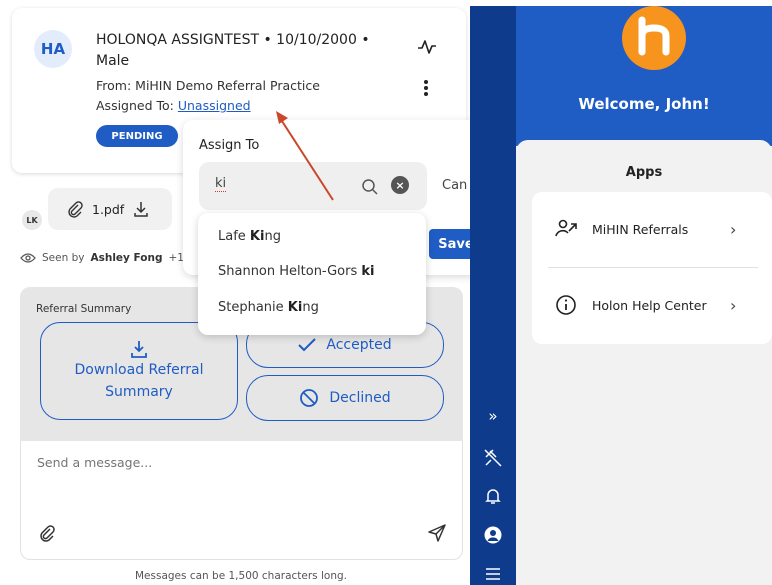 The width and height of the screenshot is (772, 585). Describe the element at coordinates (137, 105) in the screenshot. I see `assigned-to-label: Assigned To:` at that location.